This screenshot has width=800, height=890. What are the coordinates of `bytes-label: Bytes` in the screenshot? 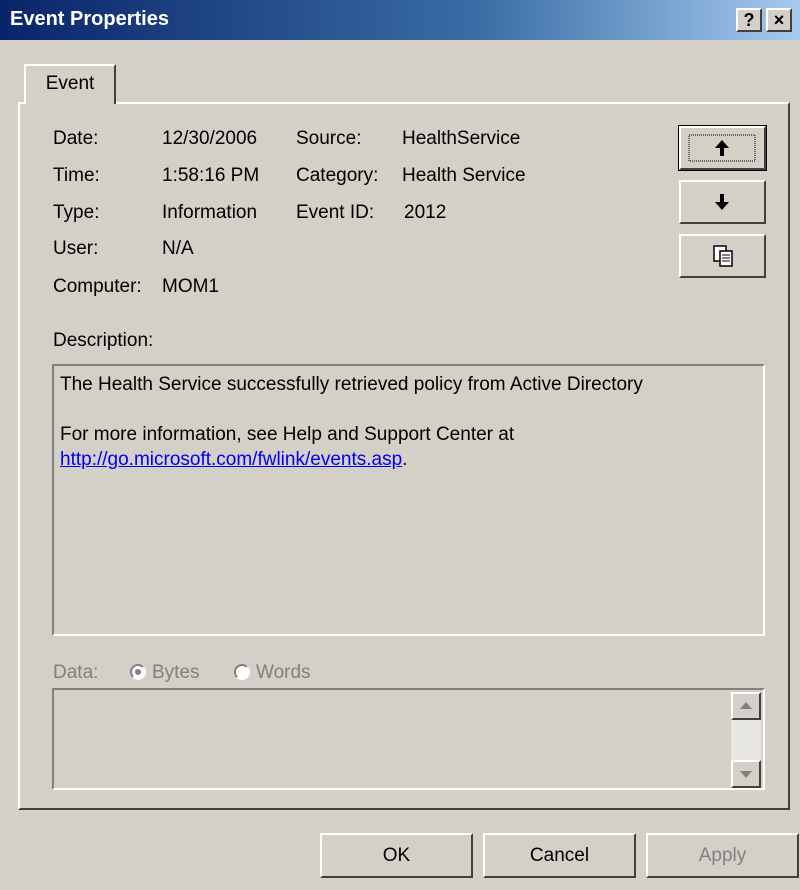 It's located at (176, 672).